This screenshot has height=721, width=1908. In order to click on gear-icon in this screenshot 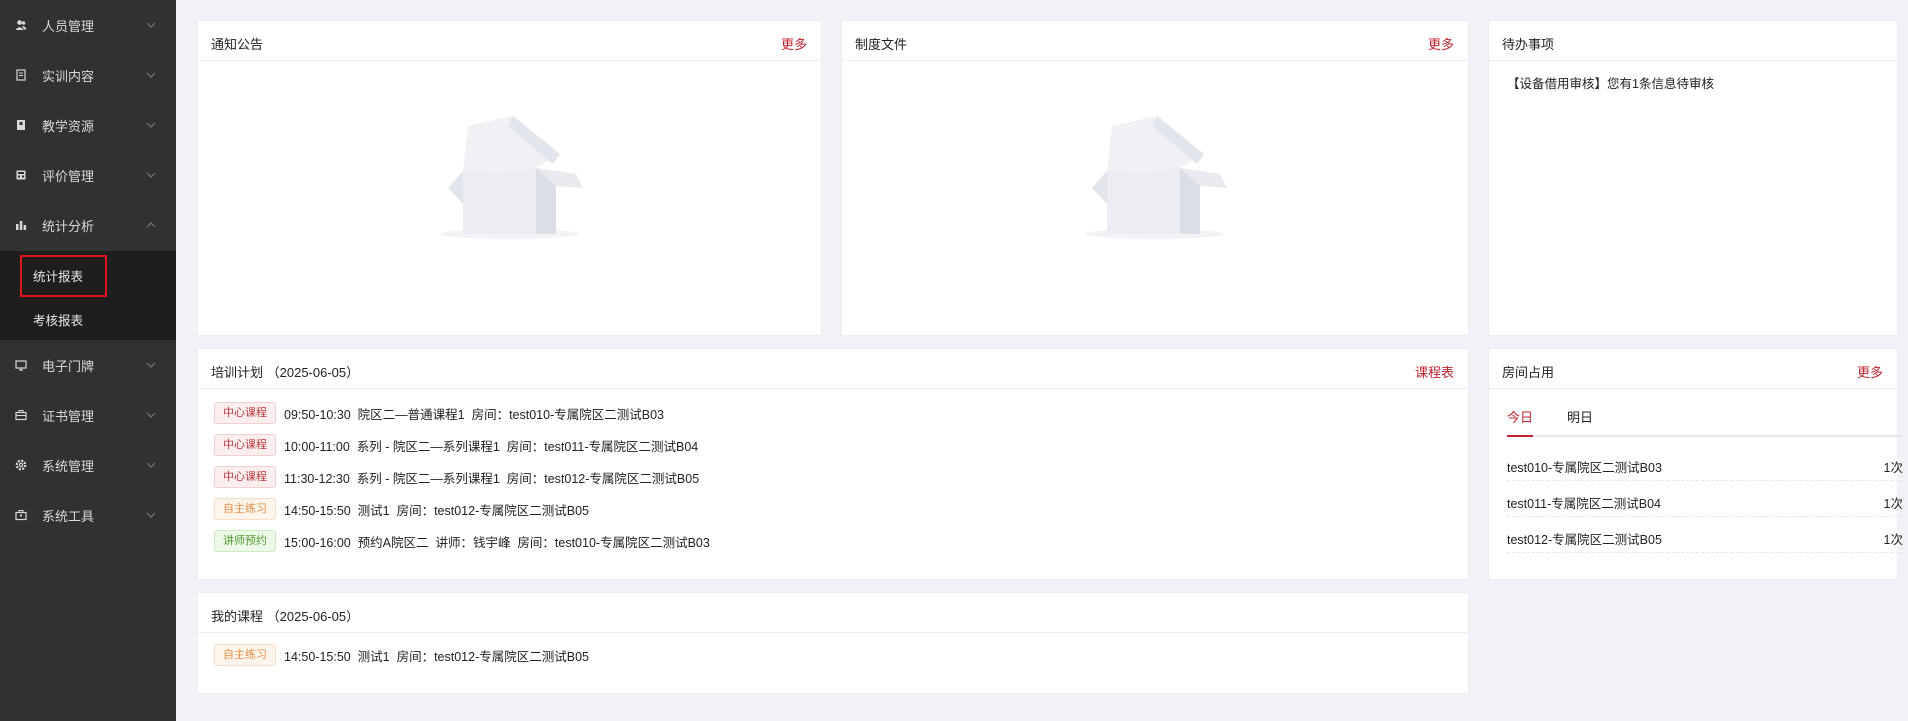, I will do `click(21, 465)`.